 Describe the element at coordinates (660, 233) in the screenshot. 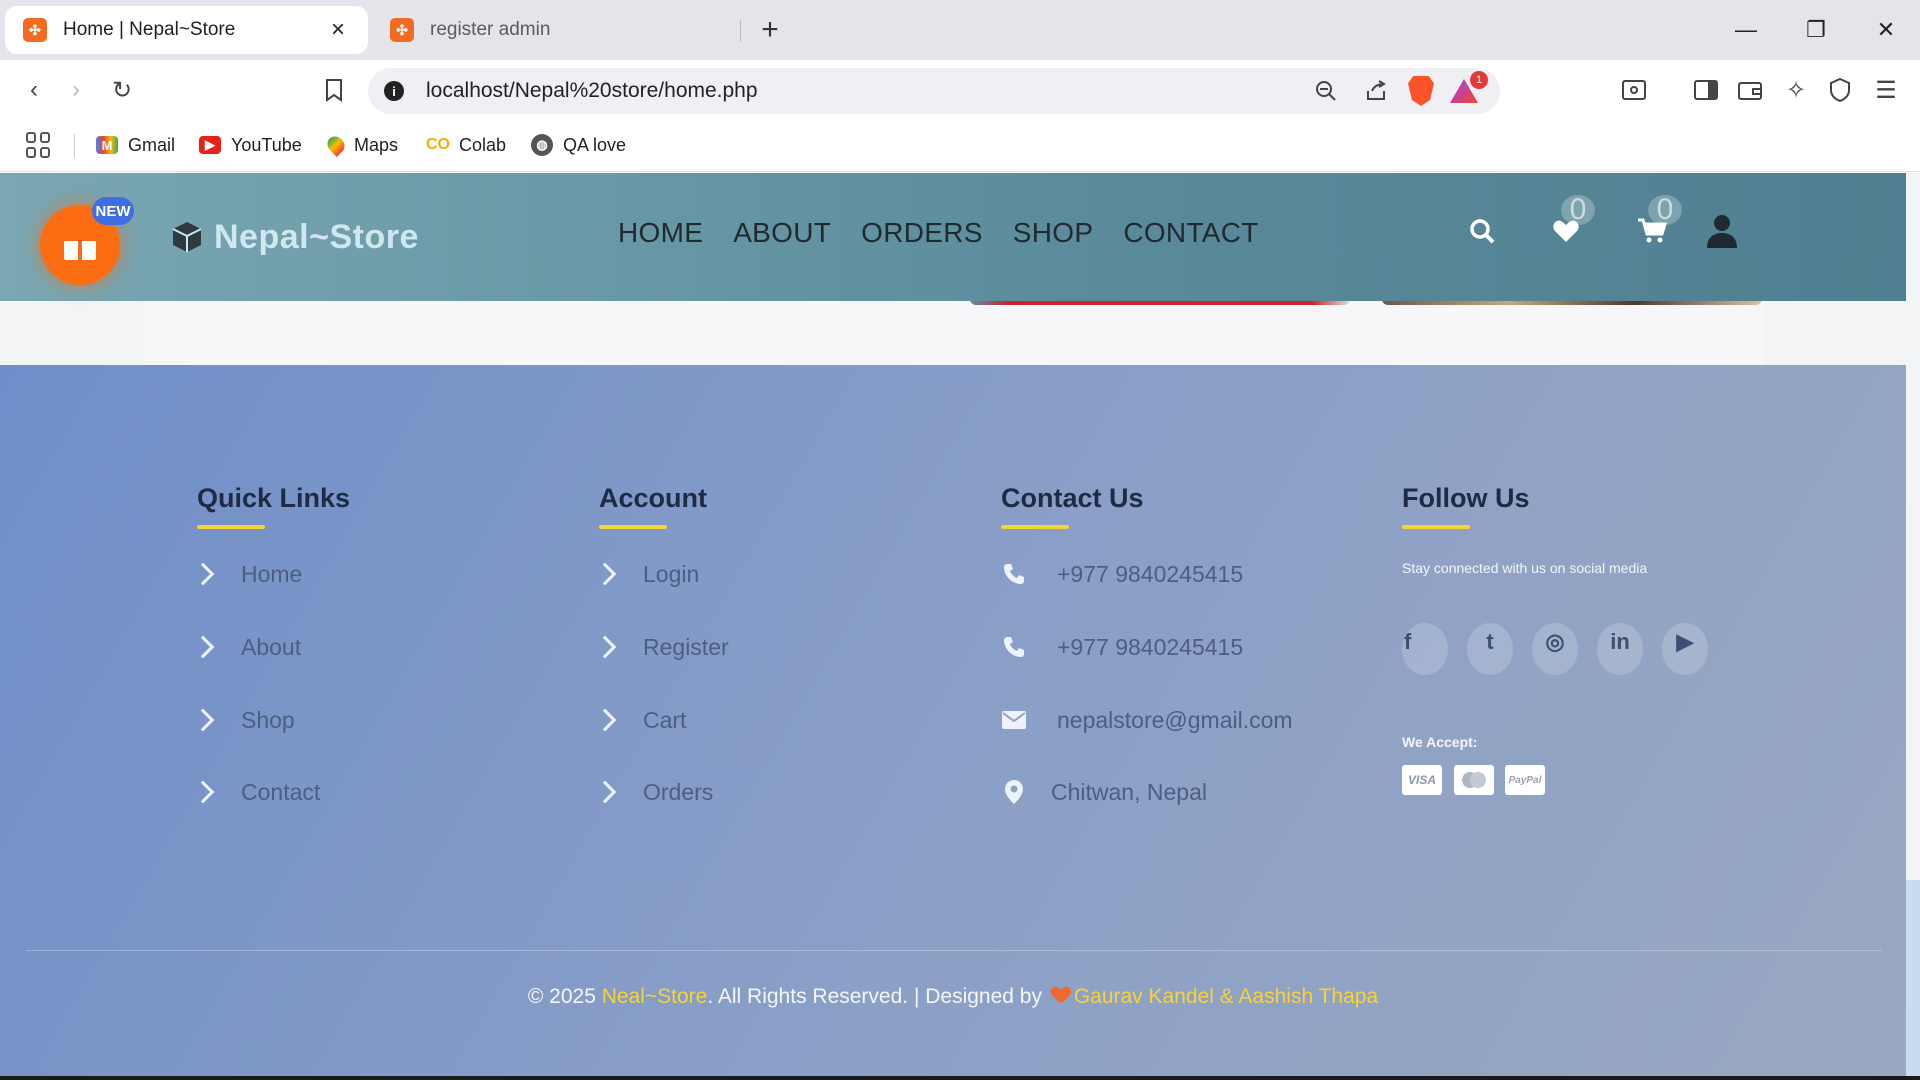

I see `menu-home: HOME` at that location.